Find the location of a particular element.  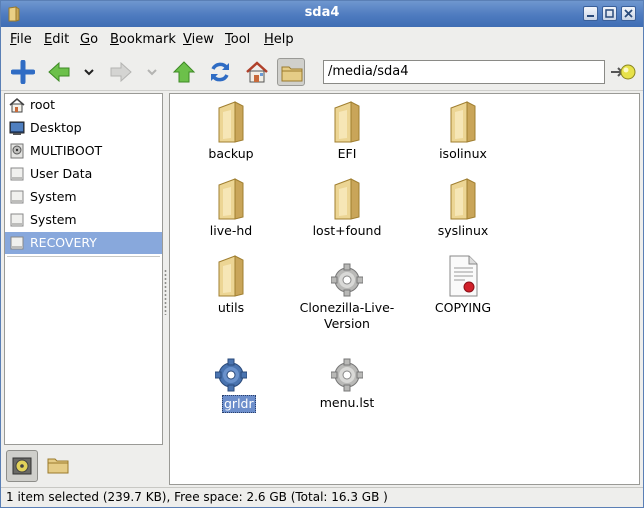

file-name: syslinux is located at coordinates (463, 230).